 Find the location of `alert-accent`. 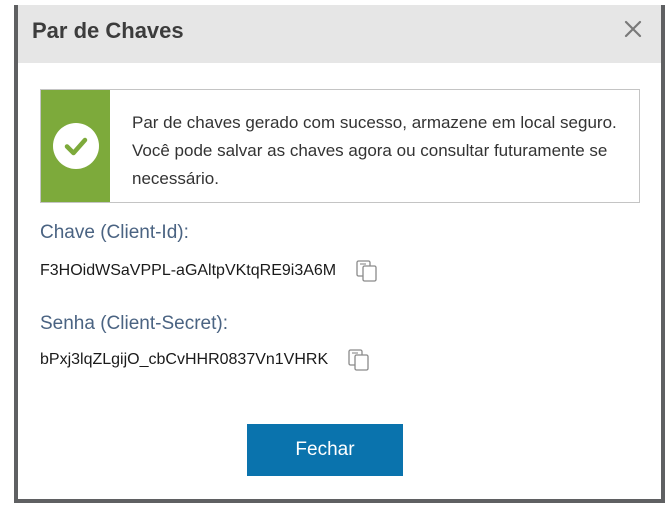

alert-accent is located at coordinates (75, 146).